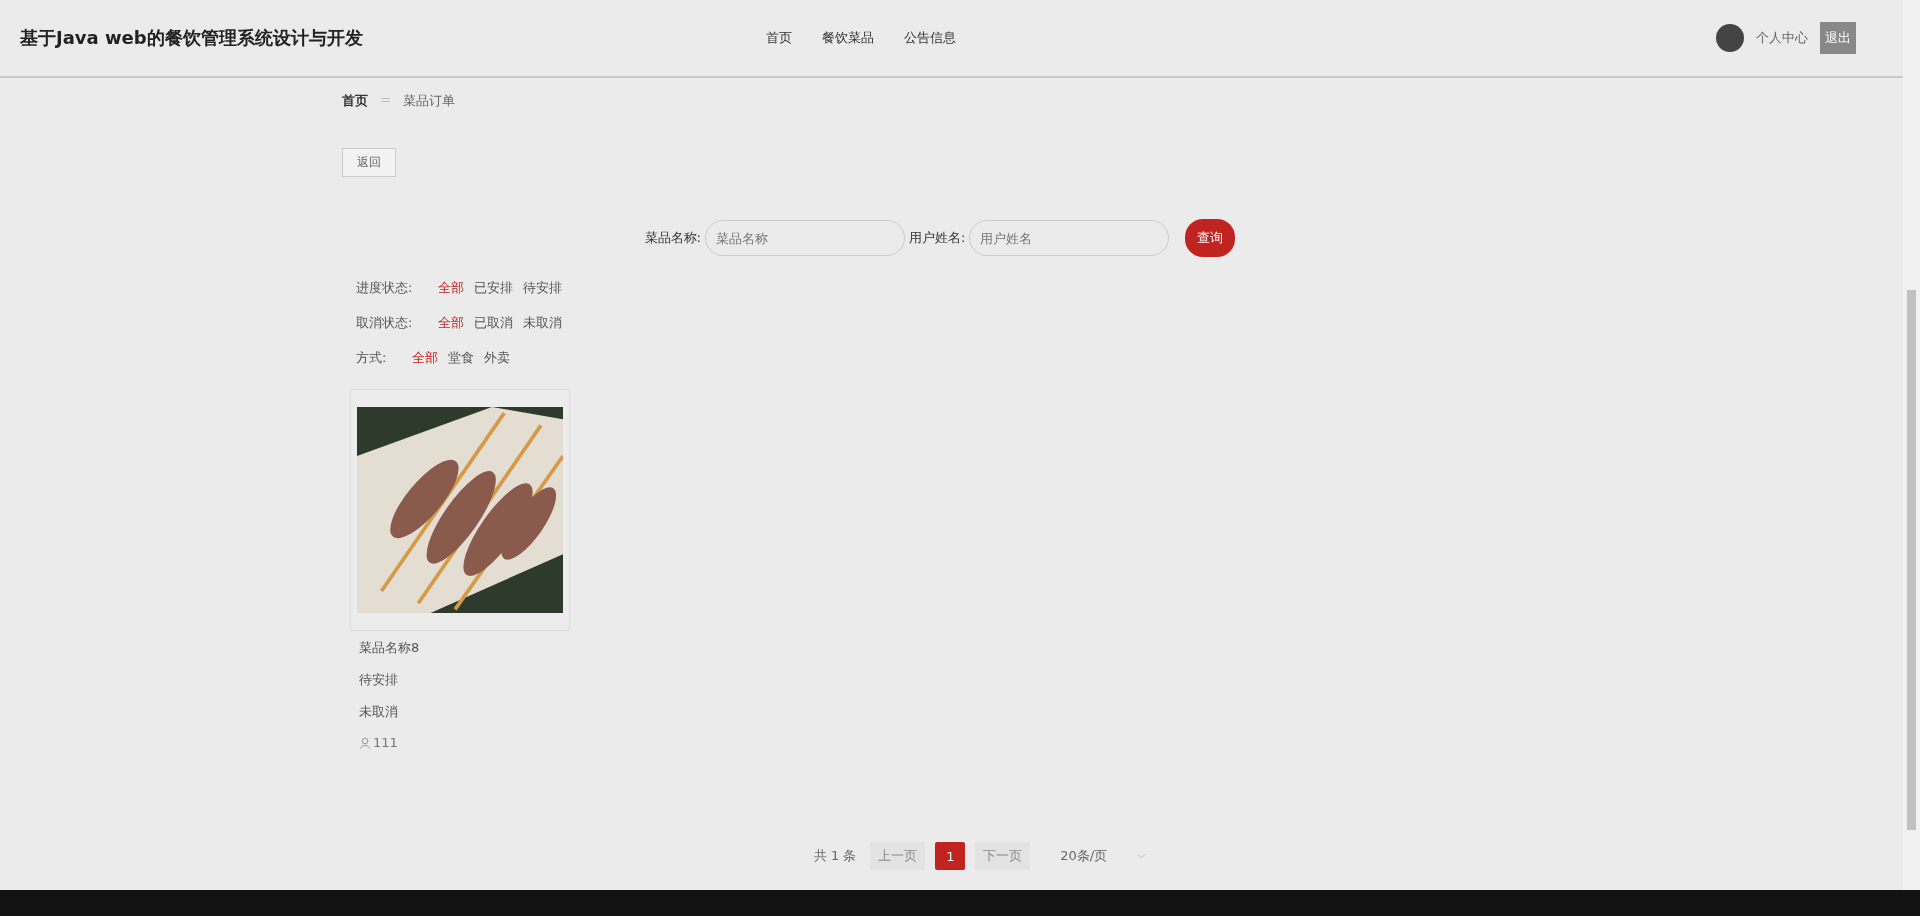 This screenshot has height=916, width=1920. What do you see at coordinates (385, 742) in the screenshot?
I see `user-name: 111` at bounding box center [385, 742].